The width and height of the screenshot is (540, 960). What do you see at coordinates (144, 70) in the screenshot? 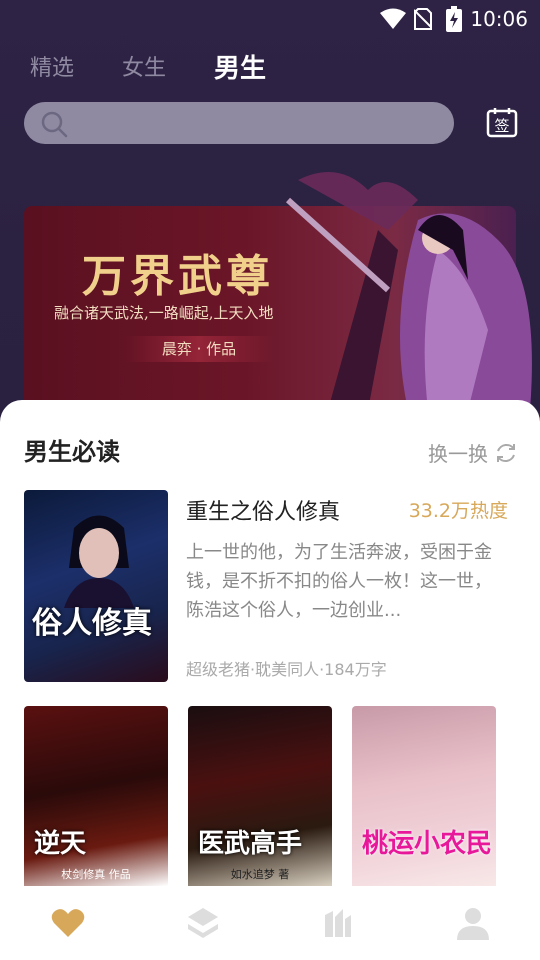
I see `tab-female: 女生` at bounding box center [144, 70].